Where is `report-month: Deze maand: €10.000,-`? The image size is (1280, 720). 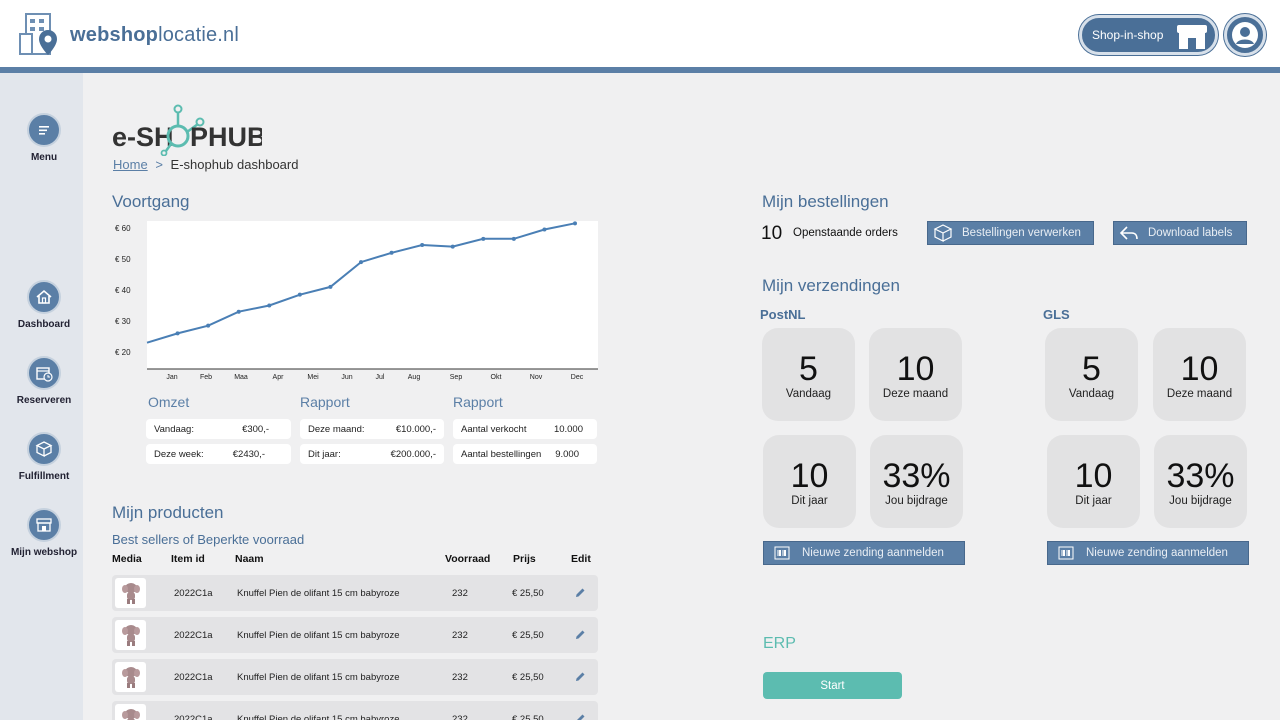
report-month: Deze maand: €10.000,- is located at coordinates (372, 429).